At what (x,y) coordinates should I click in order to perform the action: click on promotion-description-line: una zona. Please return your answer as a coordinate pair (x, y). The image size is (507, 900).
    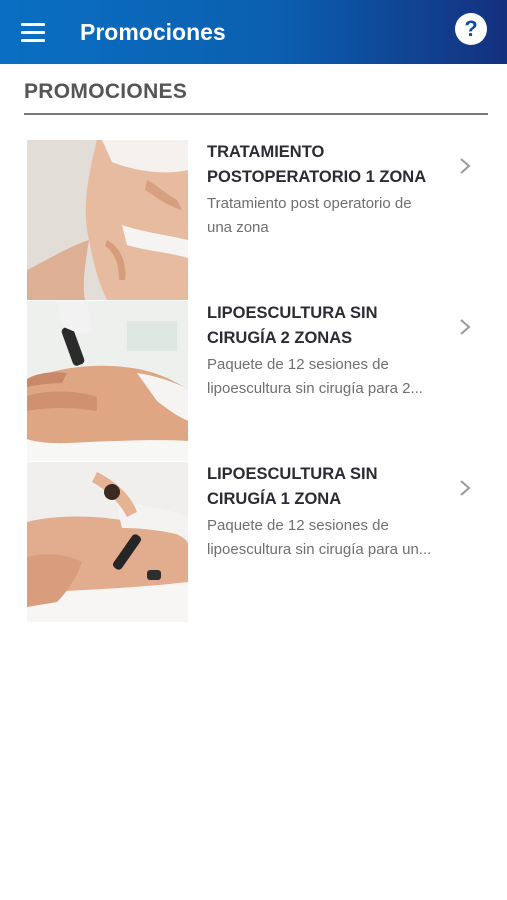
    Looking at the image, I should click on (238, 227).